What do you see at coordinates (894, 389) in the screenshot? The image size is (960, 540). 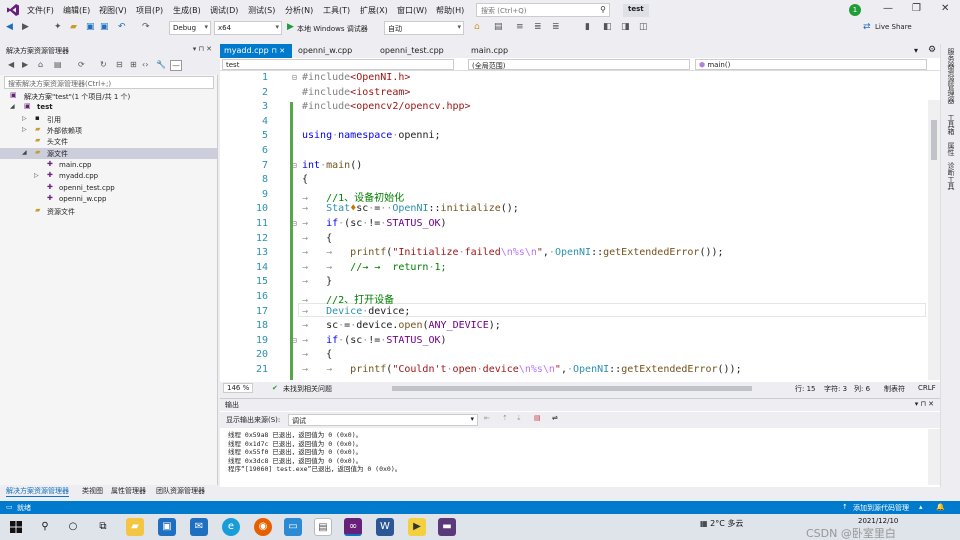 I see `indent-mode: 制表符` at bounding box center [894, 389].